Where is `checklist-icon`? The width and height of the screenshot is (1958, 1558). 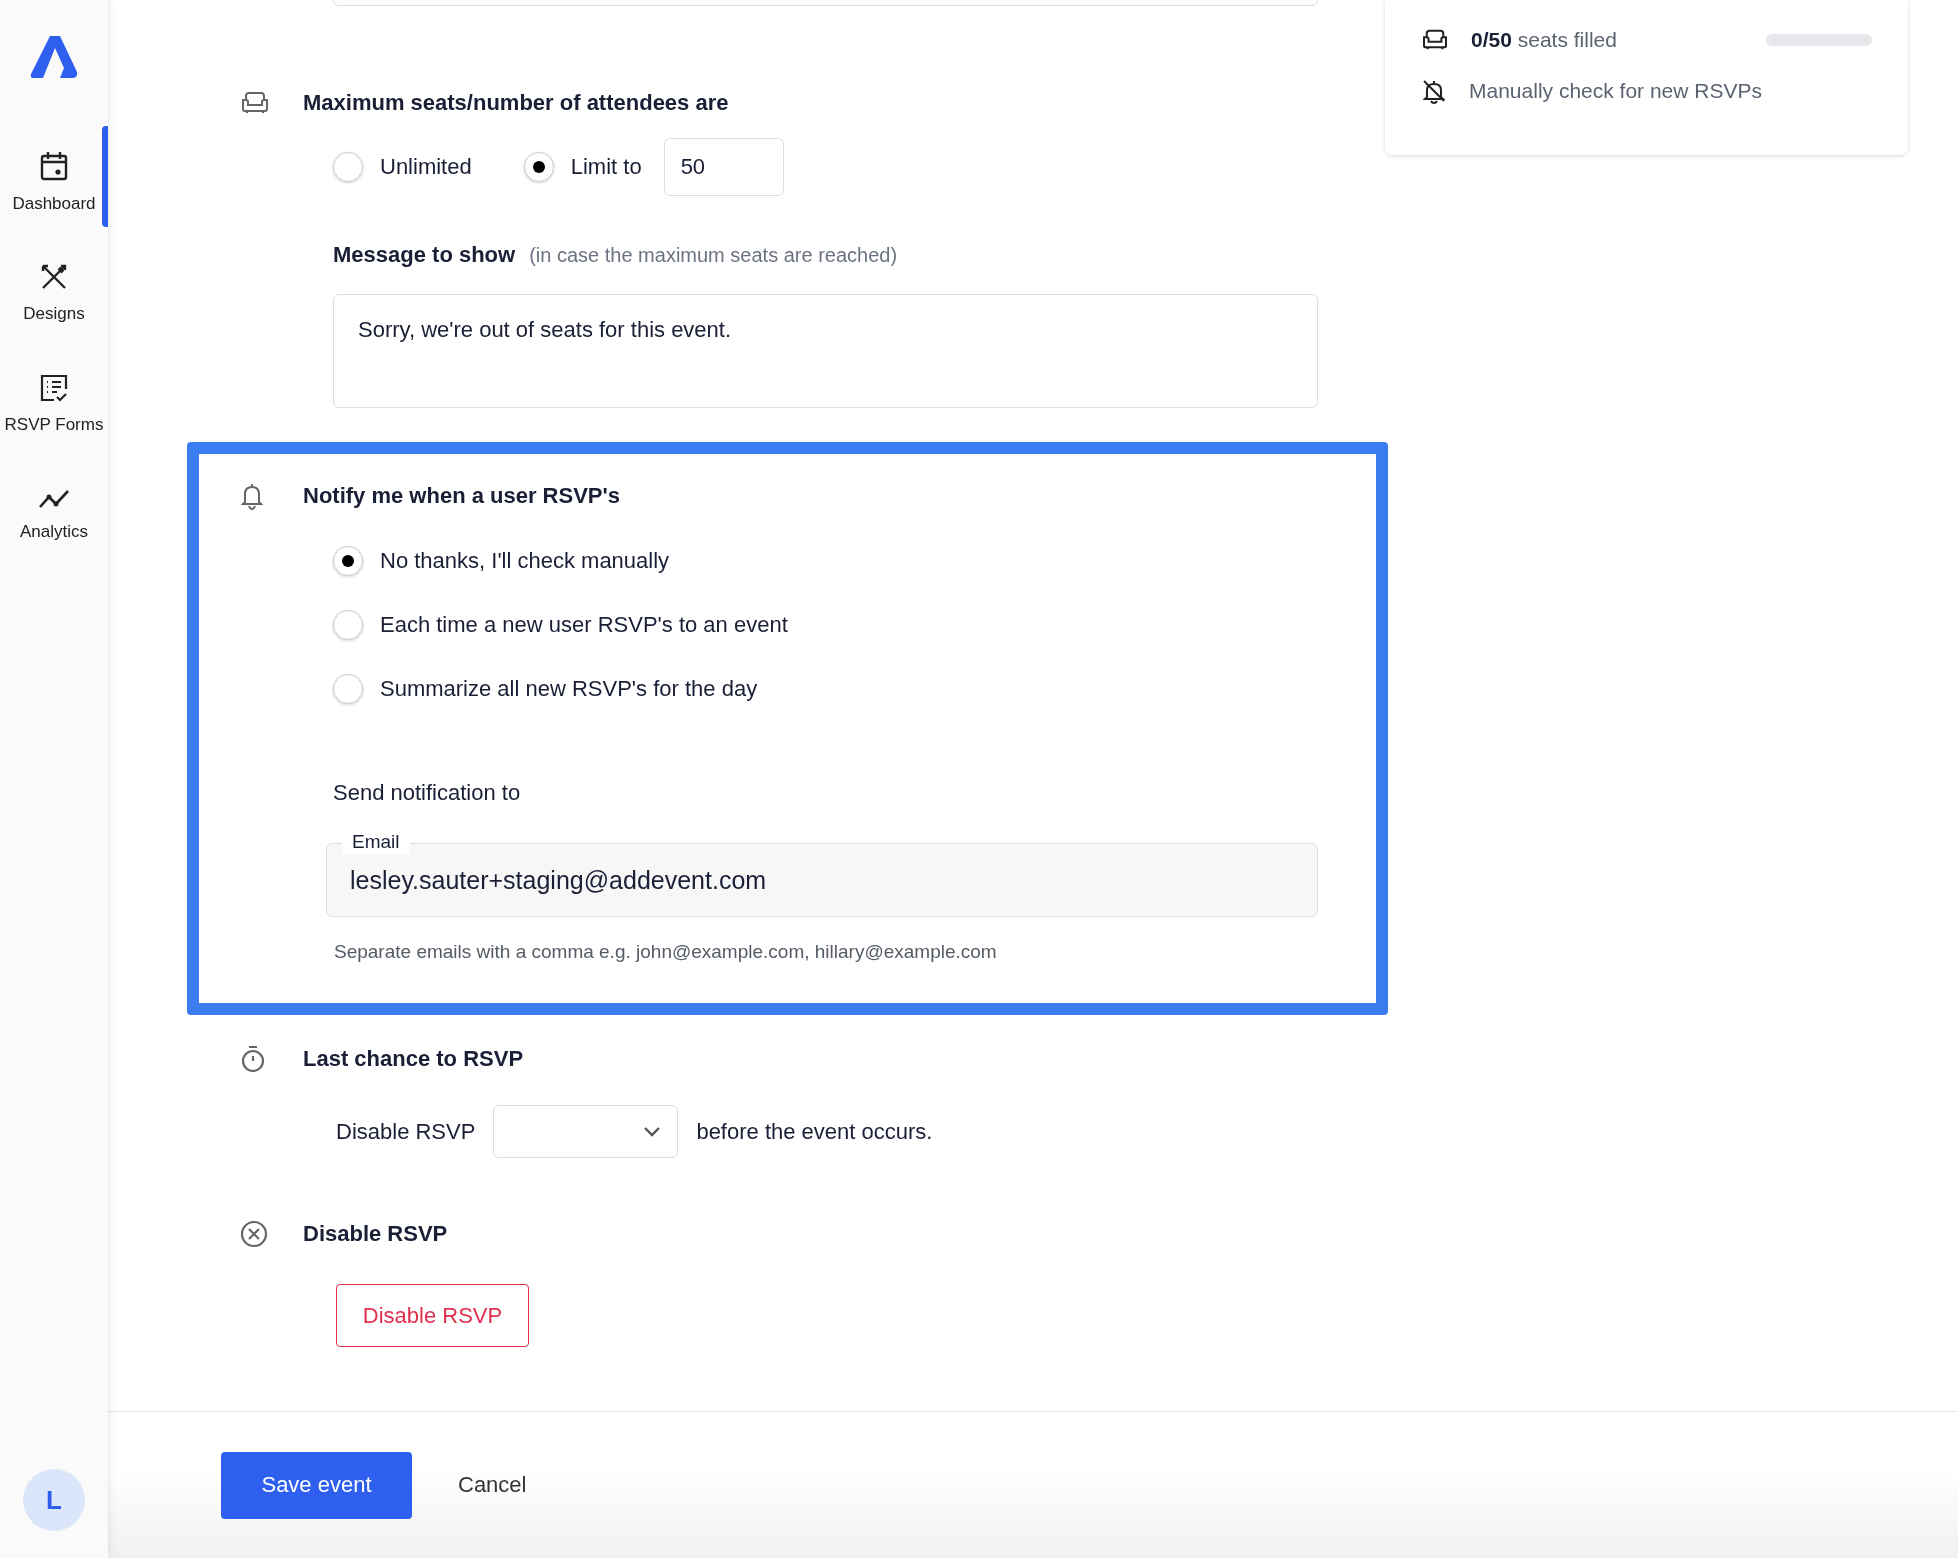
checklist-icon is located at coordinates (54, 387).